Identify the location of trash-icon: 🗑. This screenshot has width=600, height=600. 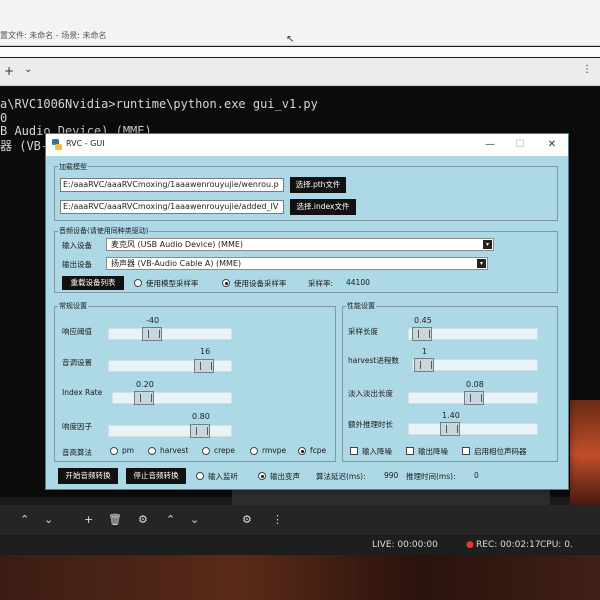
(115, 519).